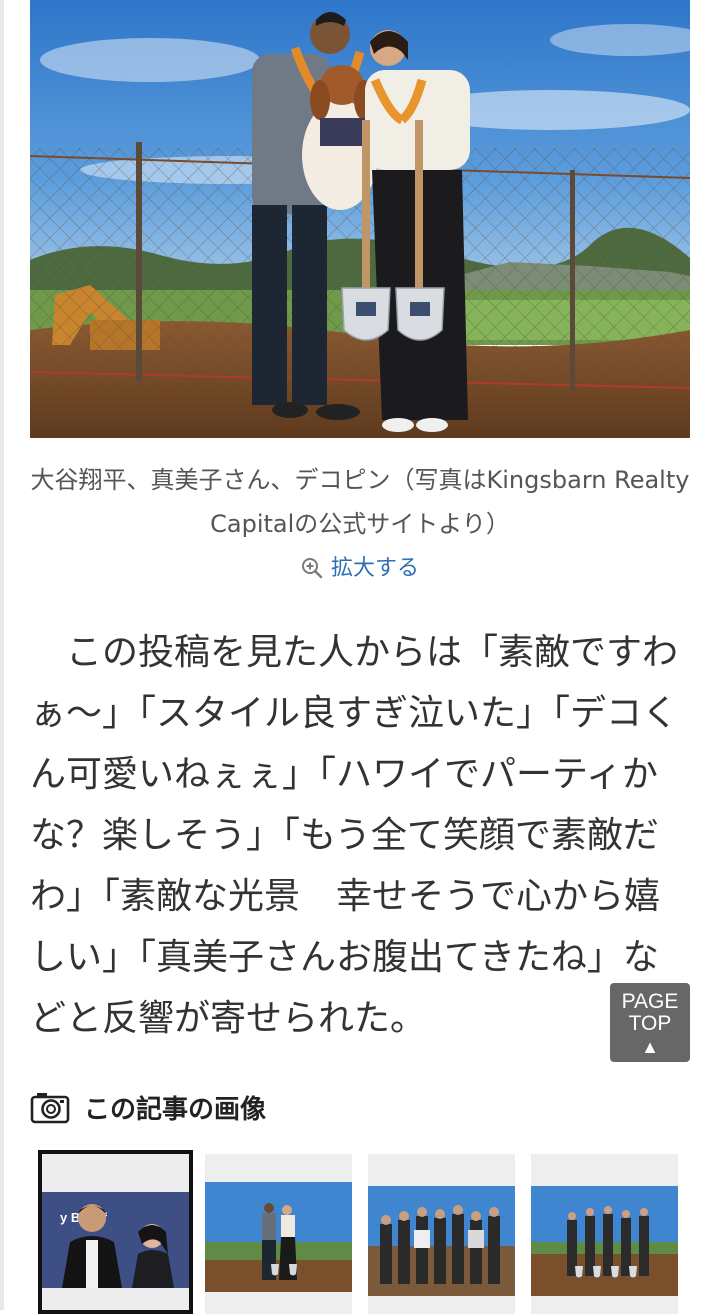 The height and width of the screenshot is (1314, 720). What do you see at coordinates (175, 1109) in the screenshot?
I see `images-section-title: この記事の画像` at bounding box center [175, 1109].